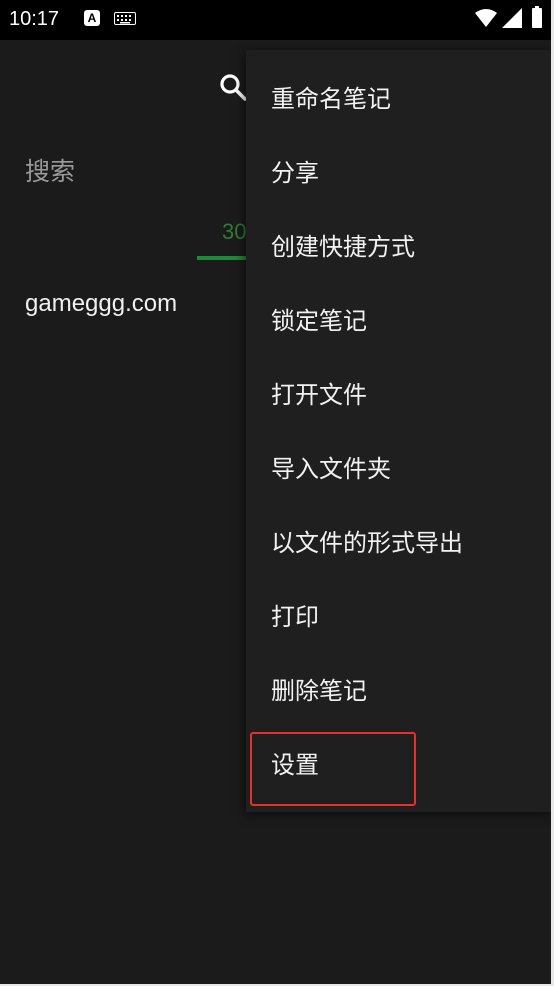  What do you see at coordinates (125, 18) in the screenshot?
I see `keyboard-icon` at bounding box center [125, 18].